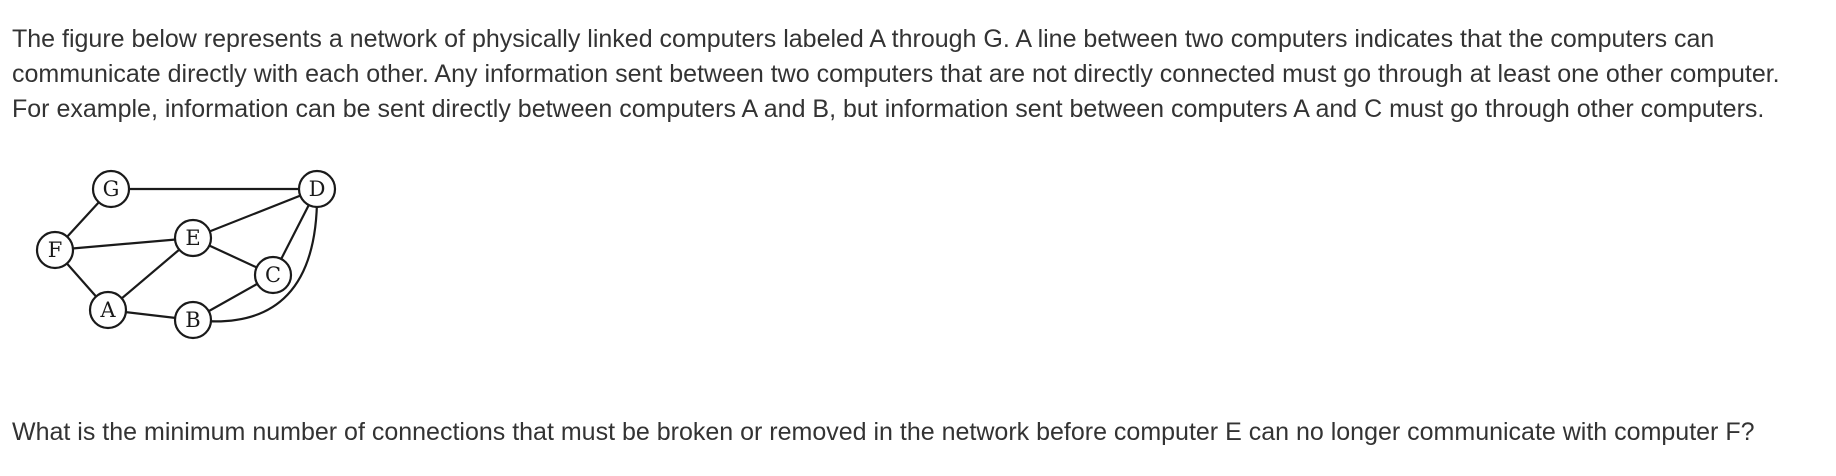  I want to click on node-label: C, so click(273, 275).